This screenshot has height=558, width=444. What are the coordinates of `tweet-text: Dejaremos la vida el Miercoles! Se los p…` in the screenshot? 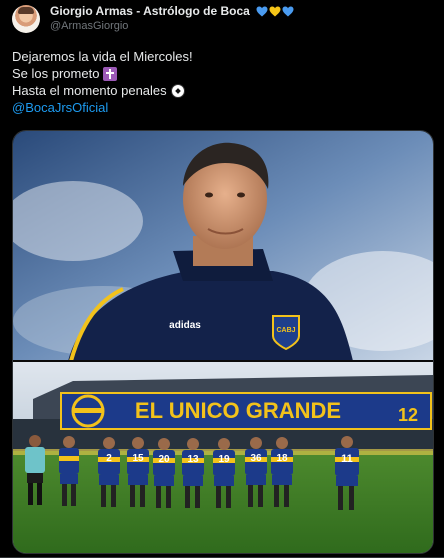 It's located at (102, 82).